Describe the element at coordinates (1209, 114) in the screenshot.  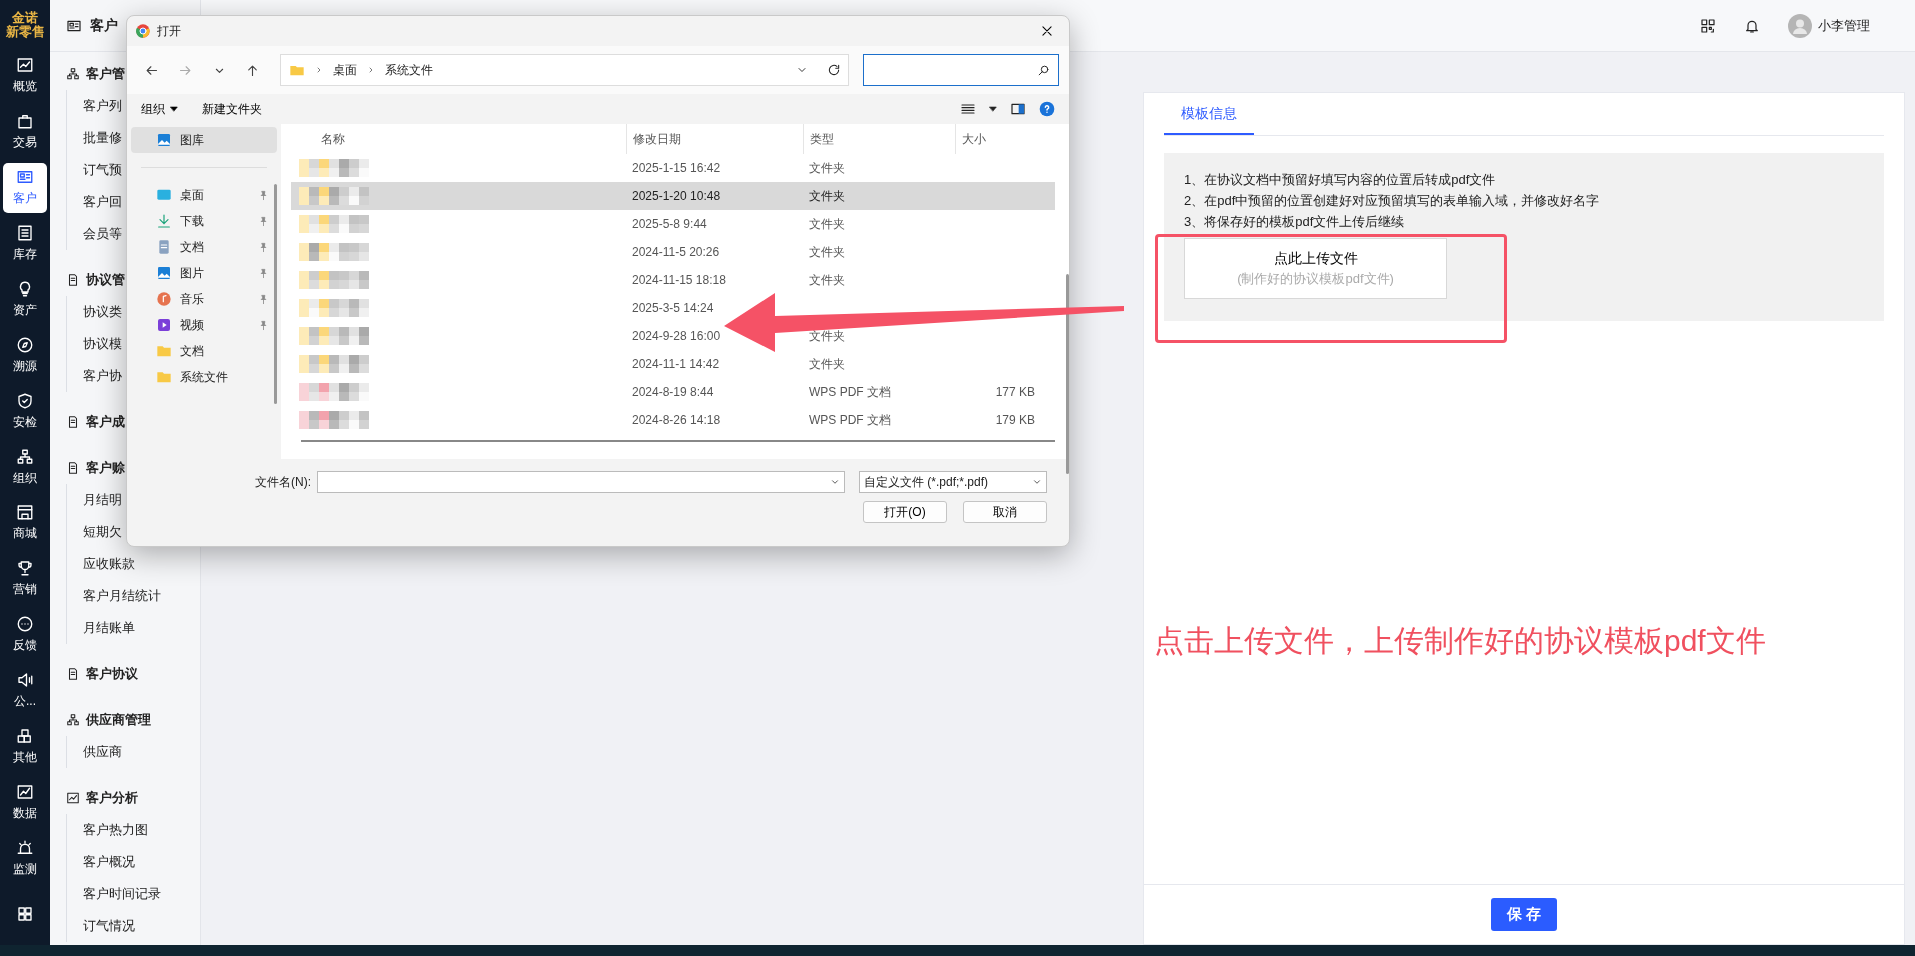
I see `tab: 模板信息` at that location.